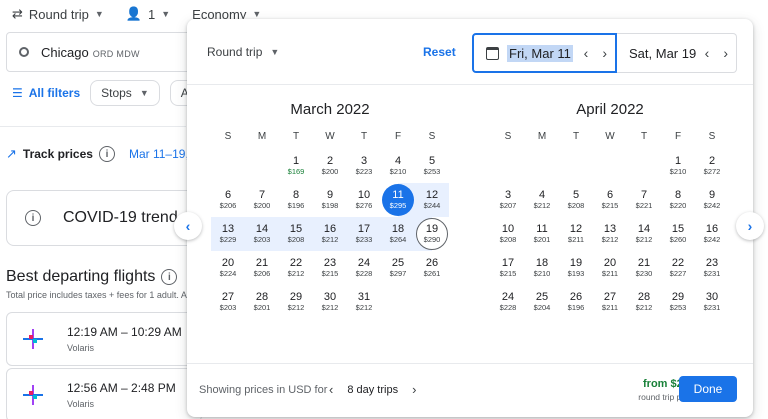 The width and height of the screenshot is (768, 419). What do you see at coordinates (364, 273) in the screenshot?
I see `day-price: $228` at bounding box center [364, 273].